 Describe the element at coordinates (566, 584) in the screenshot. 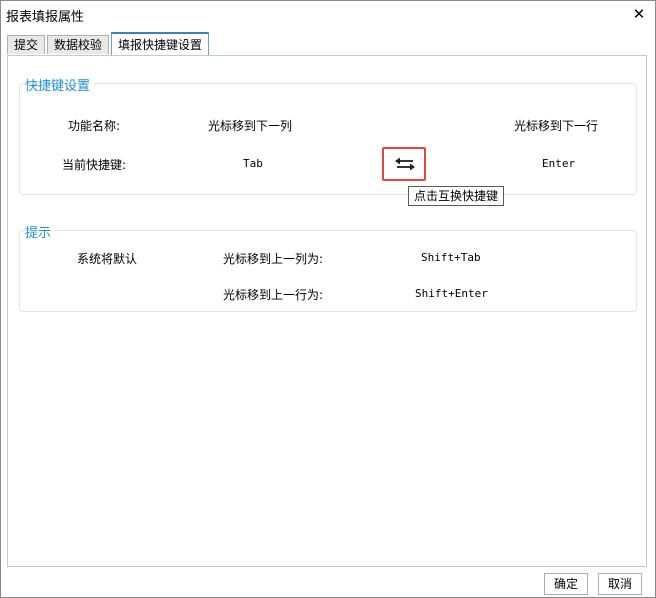

I see `ok-button: 确定` at that location.